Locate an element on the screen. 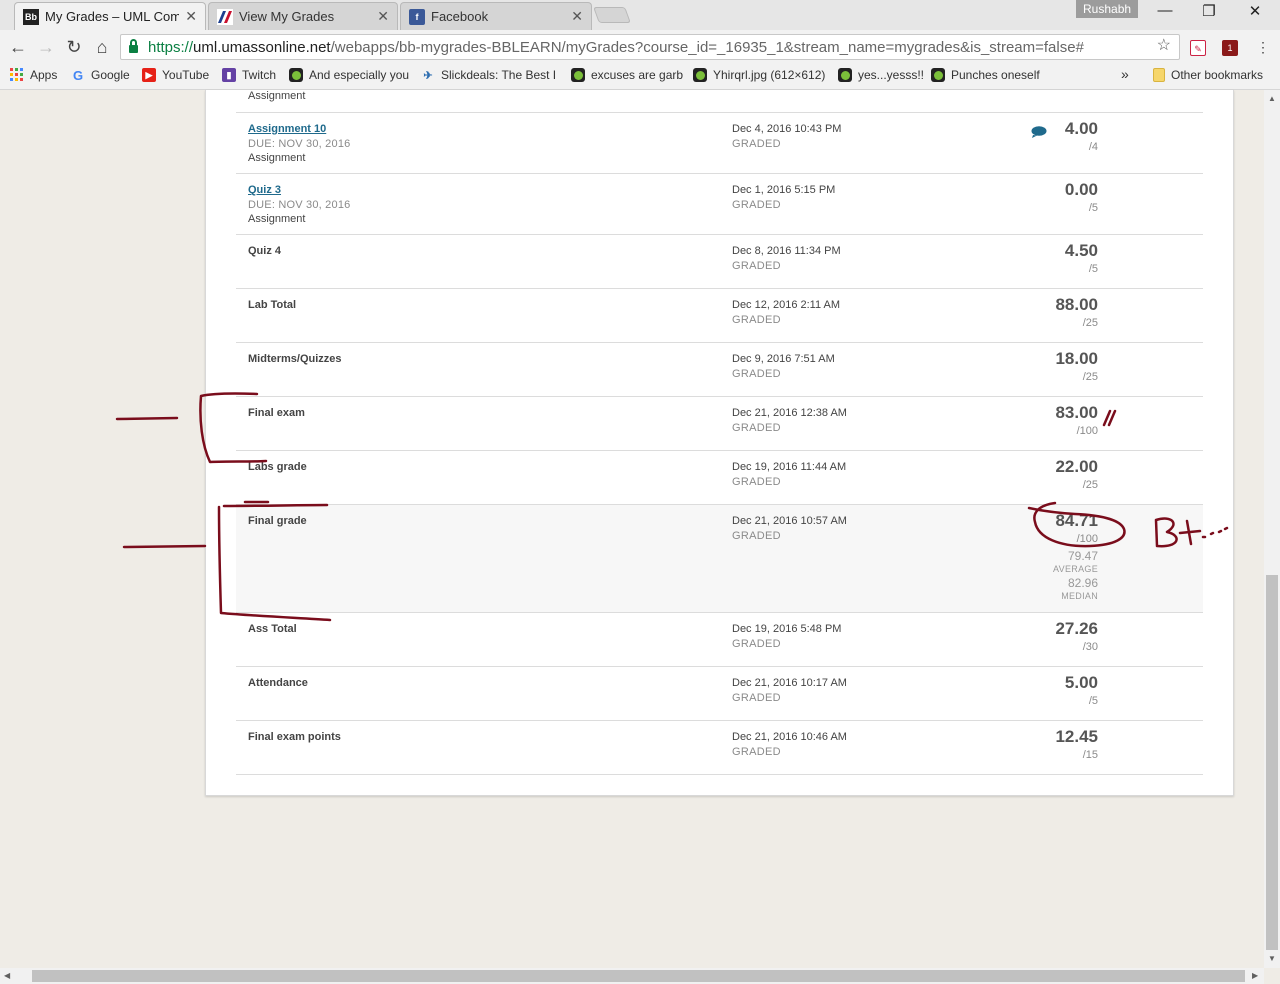 The image size is (1280, 984). other-bookmarks-label: Other bookmarks is located at coordinates (1217, 75).